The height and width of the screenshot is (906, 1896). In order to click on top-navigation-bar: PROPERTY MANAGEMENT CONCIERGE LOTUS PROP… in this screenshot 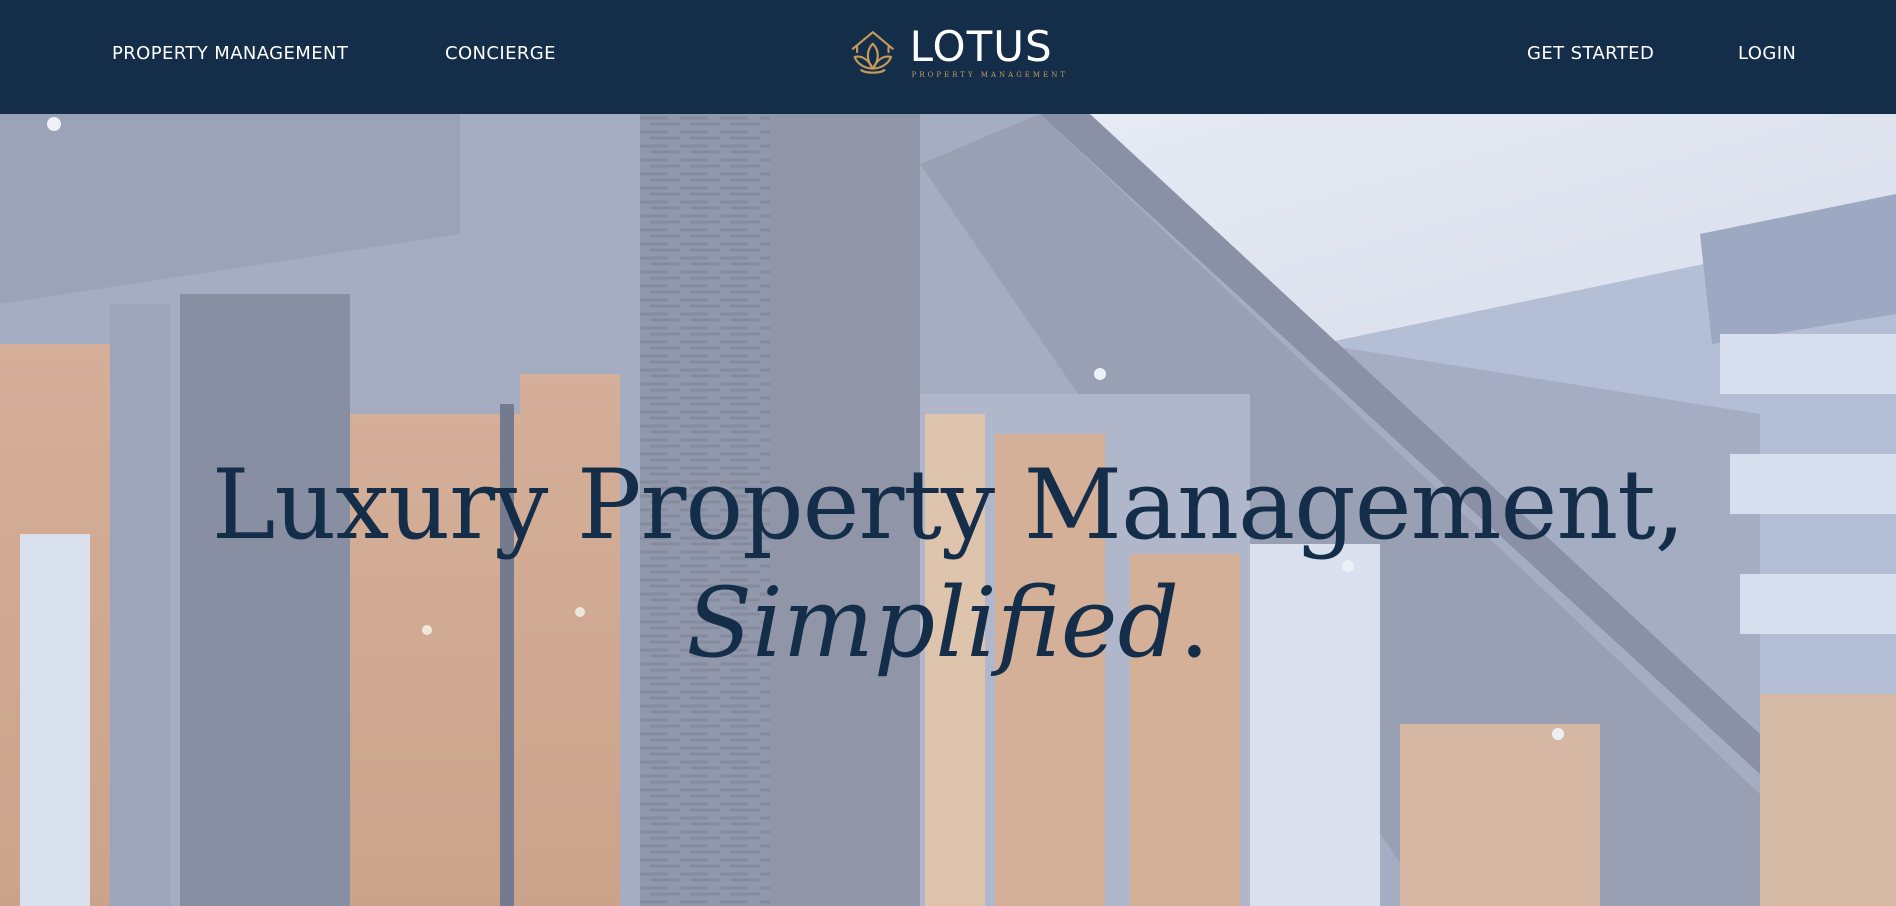, I will do `click(948, 57)`.